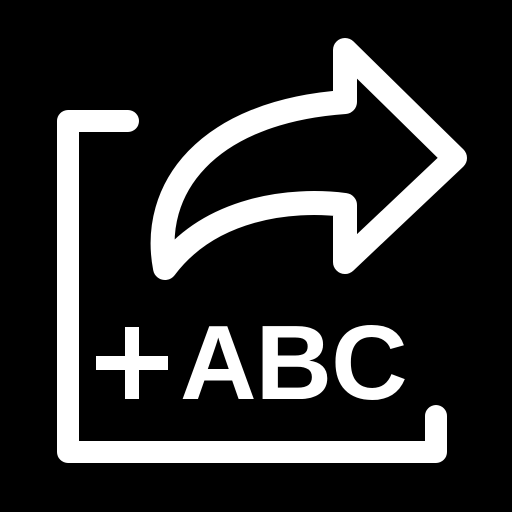 Image resolution: width=512 pixels, height=512 pixels. Describe the element at coordinates (294, 363) in the screenshot. I see `abc-text: ABC` at that location.